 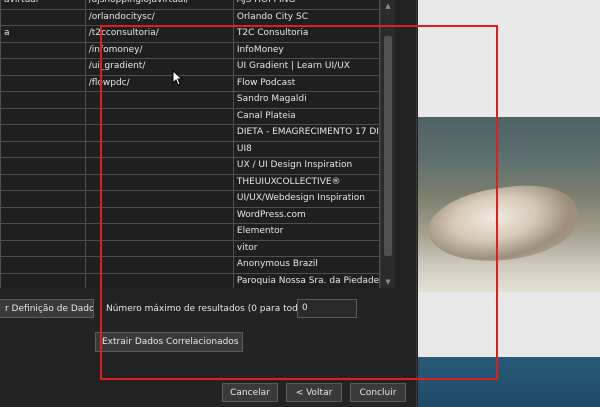 What do you see at coordinates (306, 116) in the screenshot?
I see `table-cell: Canal Plateia` at bounding box center [306, 116].